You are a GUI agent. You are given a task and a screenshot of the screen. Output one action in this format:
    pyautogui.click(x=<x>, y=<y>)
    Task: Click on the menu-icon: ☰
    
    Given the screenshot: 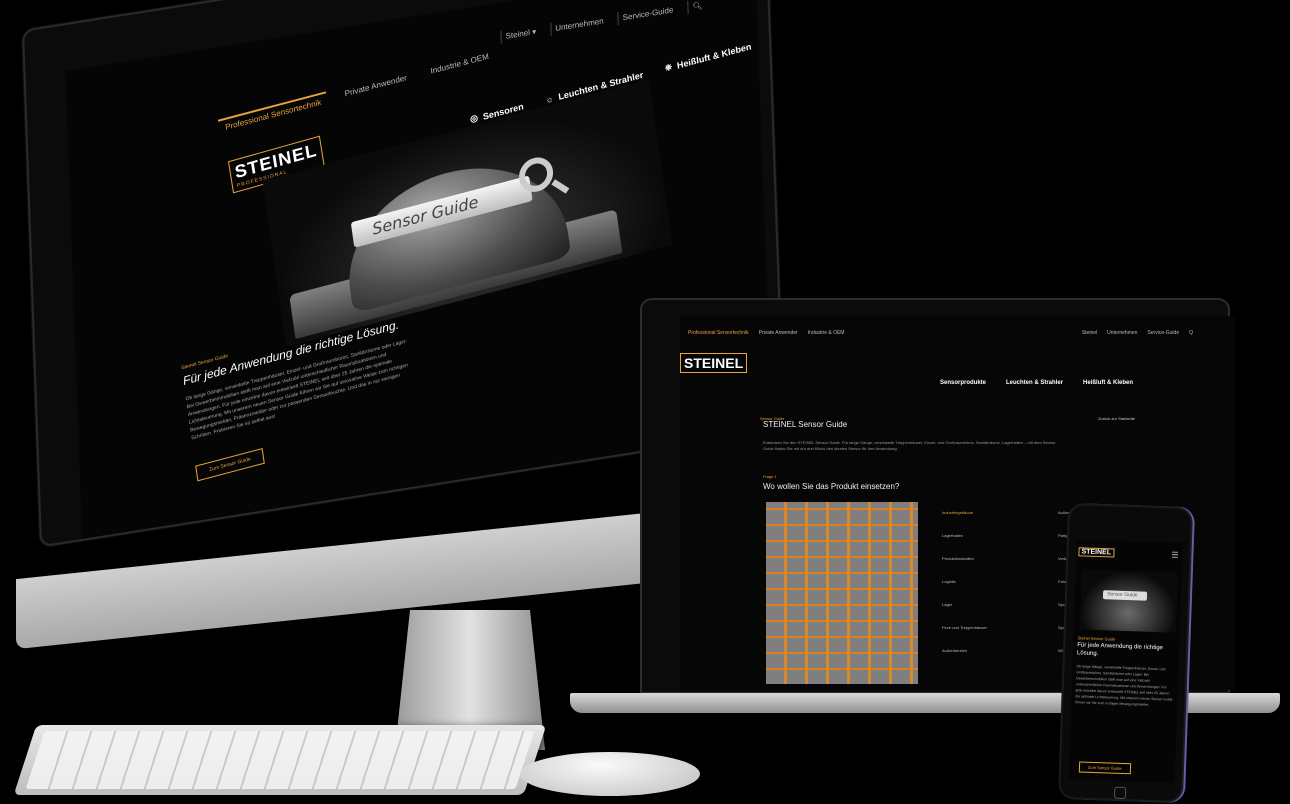 What is the action you would take?
    pyautogui.click(x=1174, y=555)
    